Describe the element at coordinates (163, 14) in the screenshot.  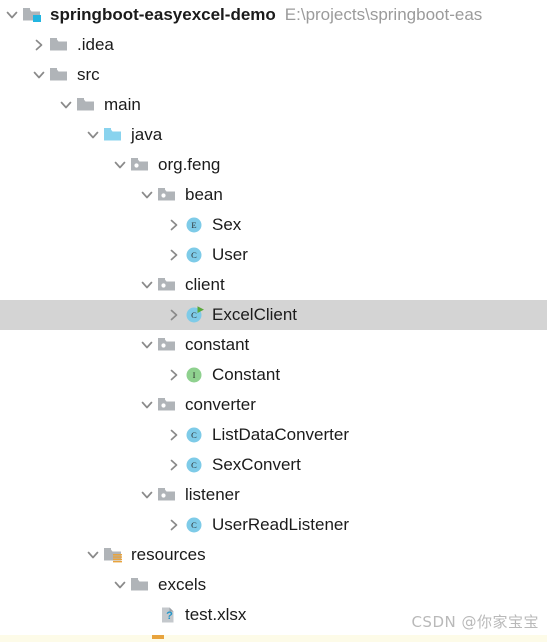
I see `tree-row-label: springboot-easyexcel-demo` at that location.